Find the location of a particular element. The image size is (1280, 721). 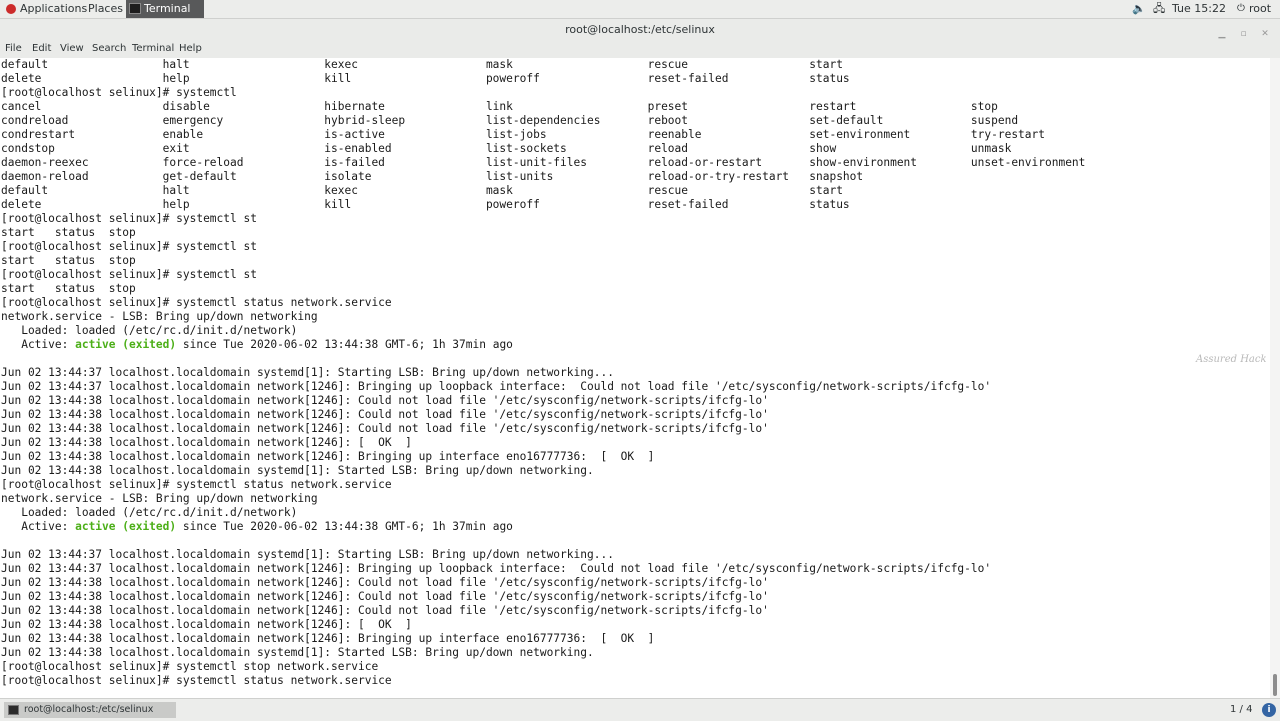

menu-terminal: Terminal is located at coordinates (153, 49).